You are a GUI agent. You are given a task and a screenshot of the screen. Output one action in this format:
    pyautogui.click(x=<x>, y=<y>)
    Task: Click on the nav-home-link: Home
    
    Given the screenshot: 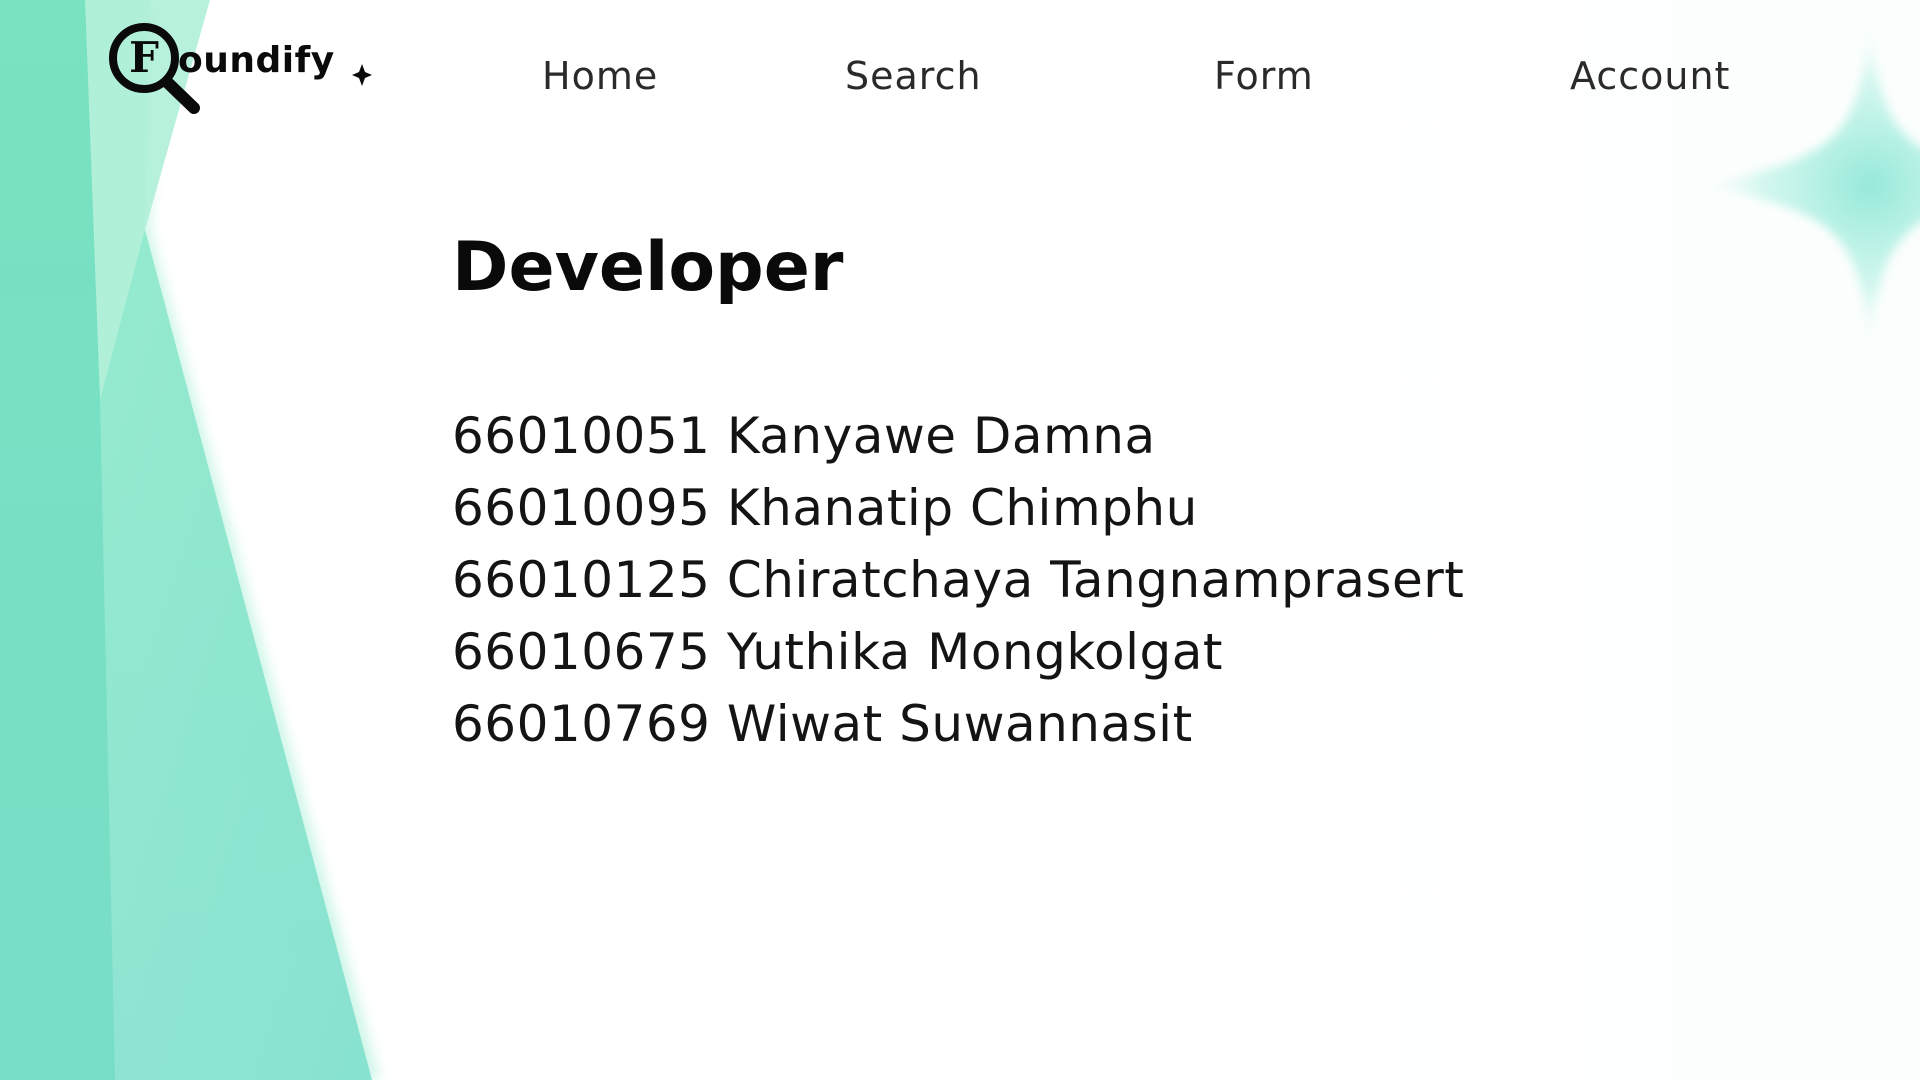 What is the action you would take?
    pyautogui.click(x=600, y=76)
    